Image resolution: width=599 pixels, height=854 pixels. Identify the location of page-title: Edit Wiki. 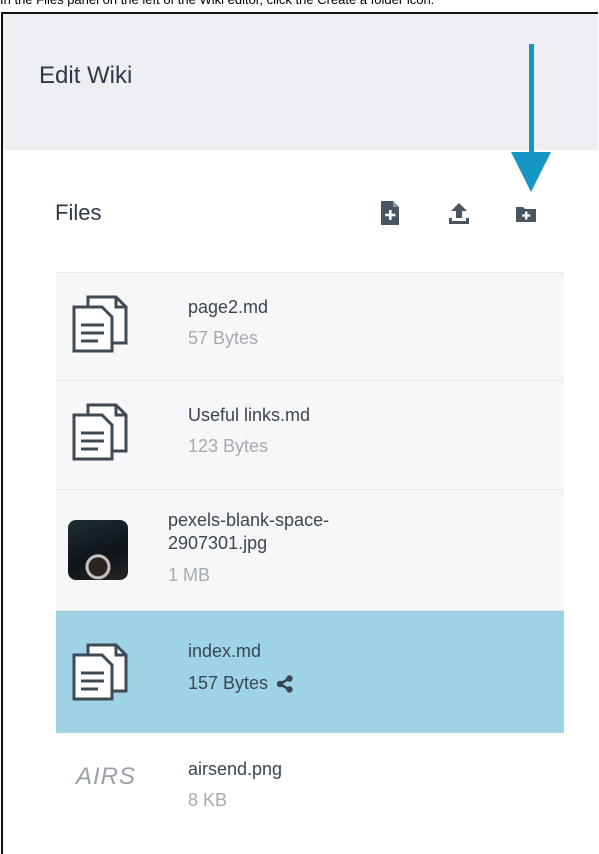
(86, 75).